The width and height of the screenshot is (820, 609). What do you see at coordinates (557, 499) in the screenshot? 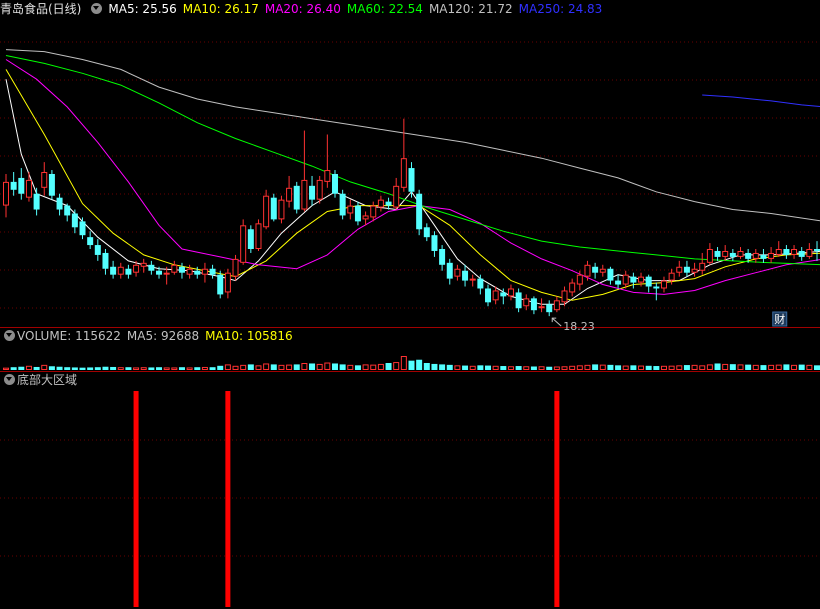
I see `bottom-signal-bar` at bounding box center [557, 499].